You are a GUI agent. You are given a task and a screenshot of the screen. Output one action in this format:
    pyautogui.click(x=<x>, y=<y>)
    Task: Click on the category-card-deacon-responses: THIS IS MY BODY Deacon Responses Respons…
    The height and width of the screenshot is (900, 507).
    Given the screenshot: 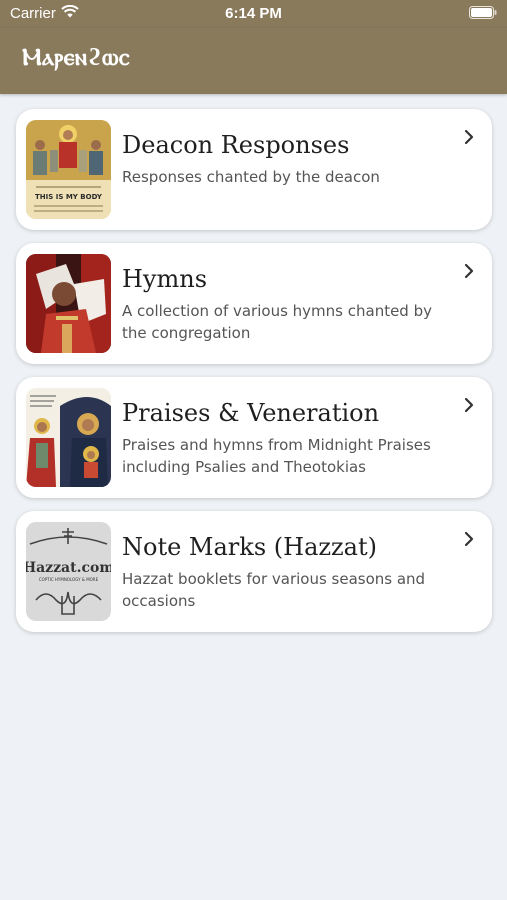 What is the action you would take?
    pyautogui.click(x=254, y=169)
    